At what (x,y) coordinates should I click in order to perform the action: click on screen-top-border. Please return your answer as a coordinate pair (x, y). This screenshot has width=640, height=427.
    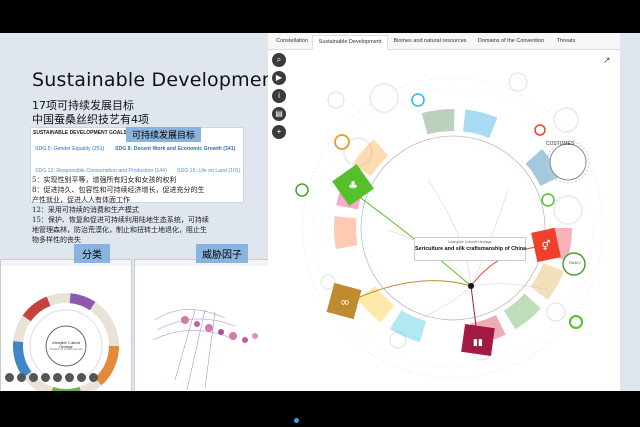
    Looking at the image, I should click on (320, 16).